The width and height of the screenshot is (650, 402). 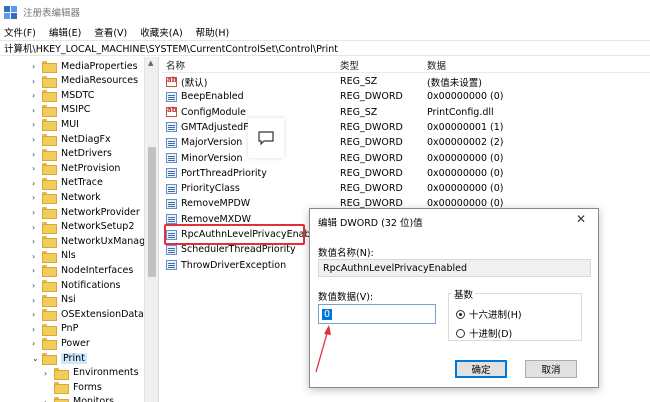 What do you see at coordinates (323, 349) in the screenshot?
I see `annotation-arrow` at bounding box center [323, 349].